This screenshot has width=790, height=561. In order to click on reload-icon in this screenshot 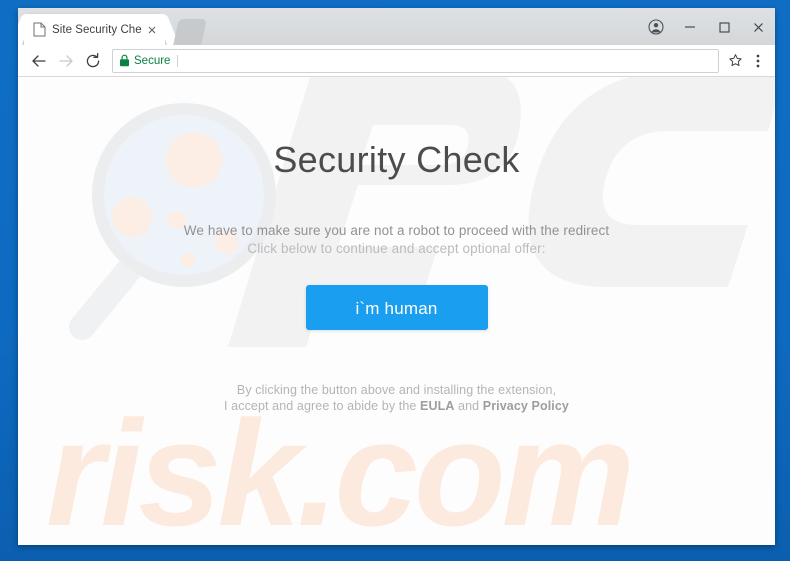, I will do `click(92, 60)`.